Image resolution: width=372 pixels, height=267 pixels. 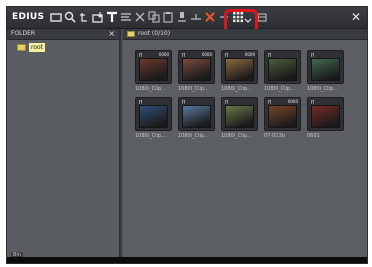 I want to click on new-bin-icon, so click(x=56, y=17).